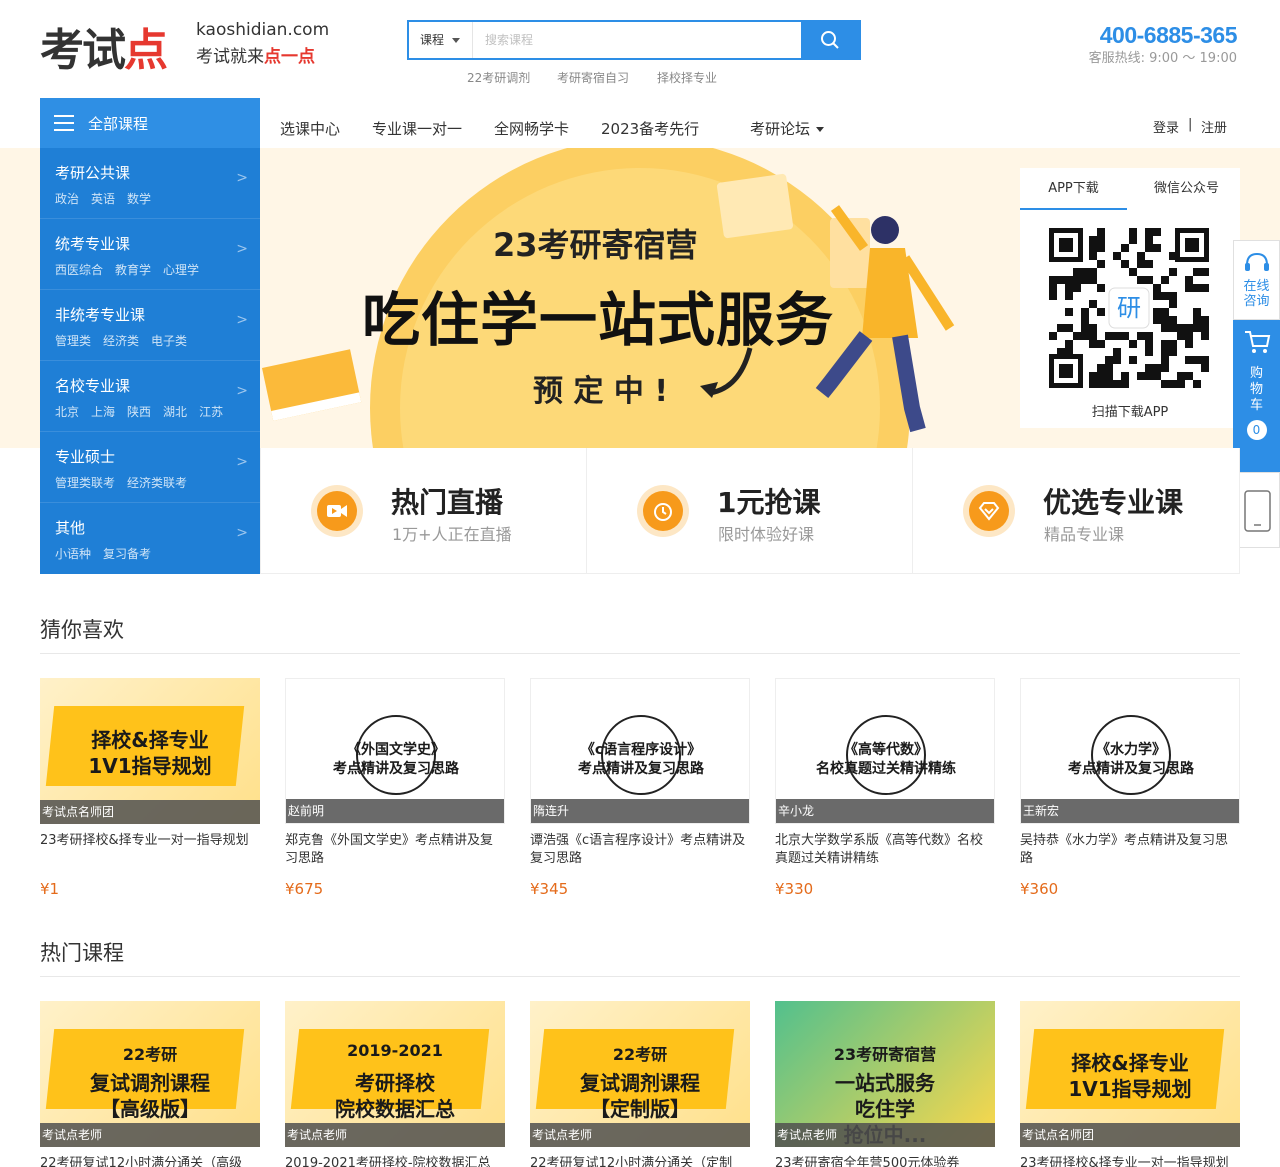 Image resolution: width=1280 pixels, height=1167 pixels. I want to click on category-item: 统考专业课 西医综合 教育学 心理学 >, so click(150, 254).